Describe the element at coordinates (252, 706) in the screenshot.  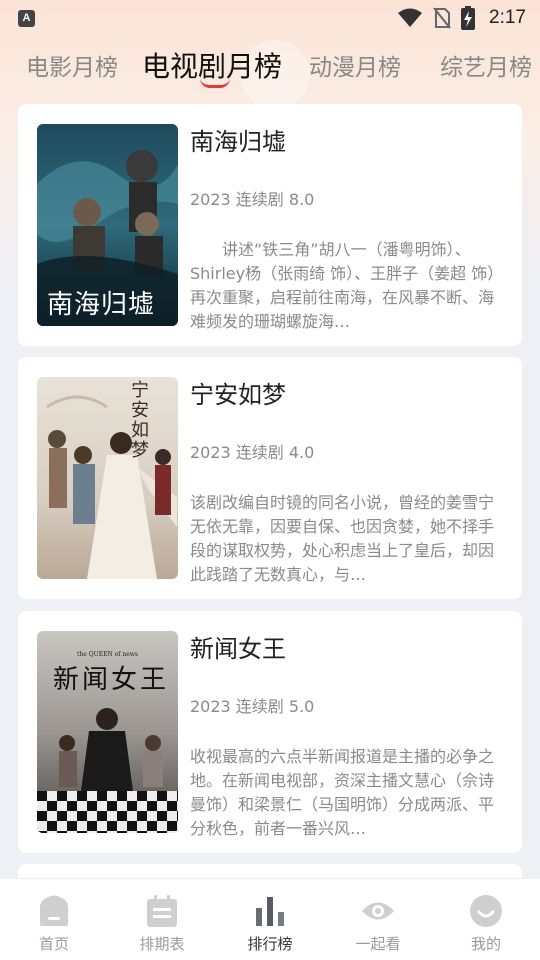
I see `item-meta: 2023 连续剧 5.0` at that location.